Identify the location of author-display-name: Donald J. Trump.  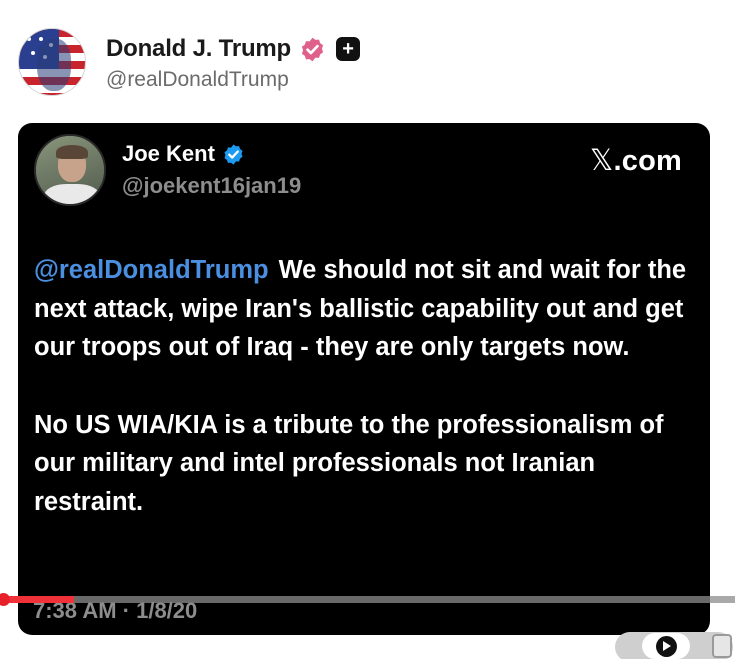
(198, 49).